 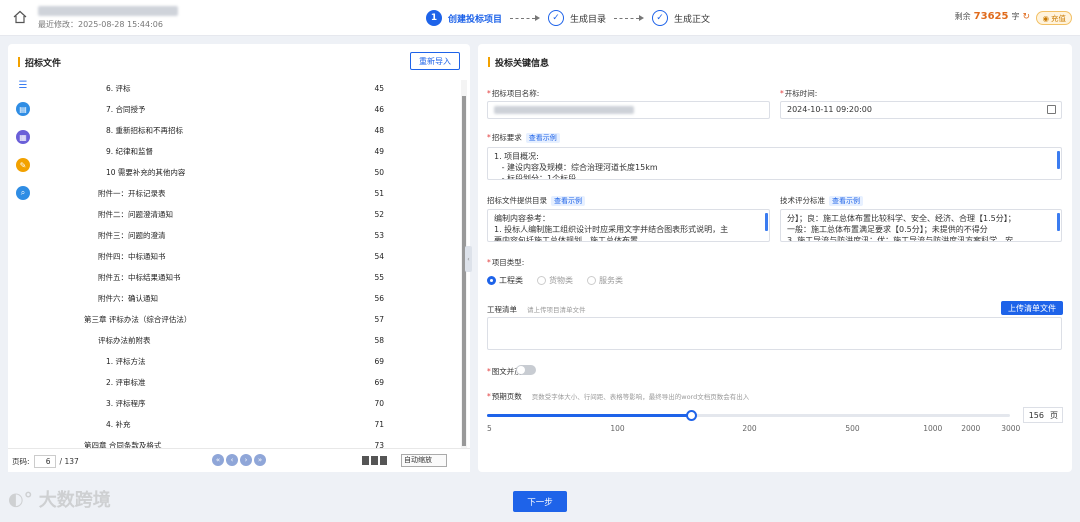 What do you see at coordinates (234, 424) in the screenshot?
I see `toc-row: 4. 补充 71` at bounding box center [234, 424].